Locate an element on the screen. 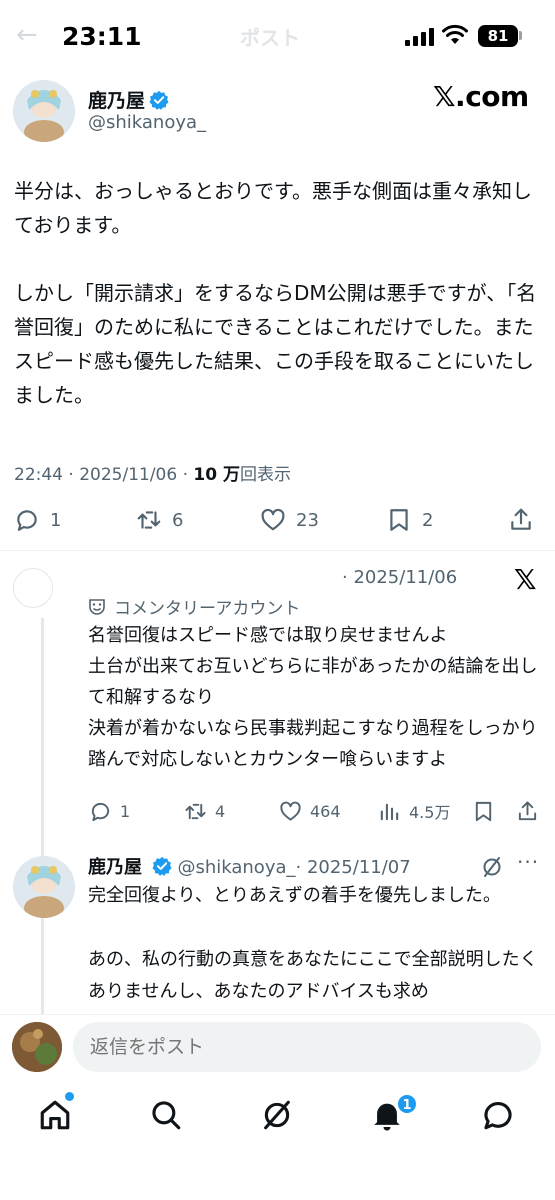 This screenshot has width=555, height=1200. user-avatar is located at coordinates (37, 1047).